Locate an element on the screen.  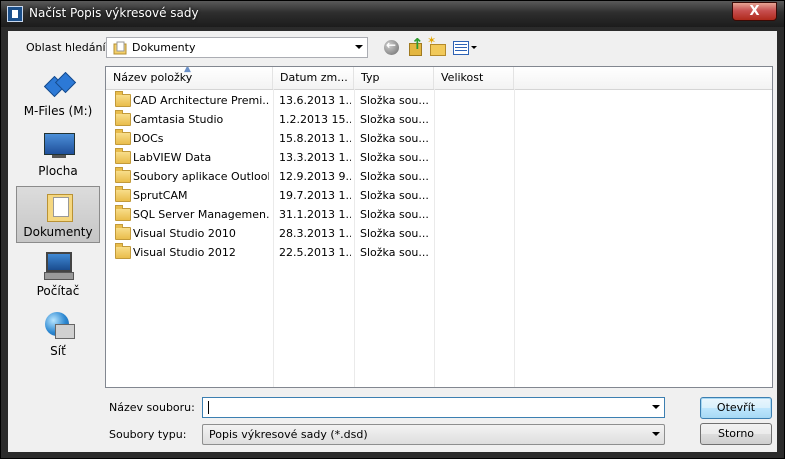
close-button: X is located at coordinates (754, 11).